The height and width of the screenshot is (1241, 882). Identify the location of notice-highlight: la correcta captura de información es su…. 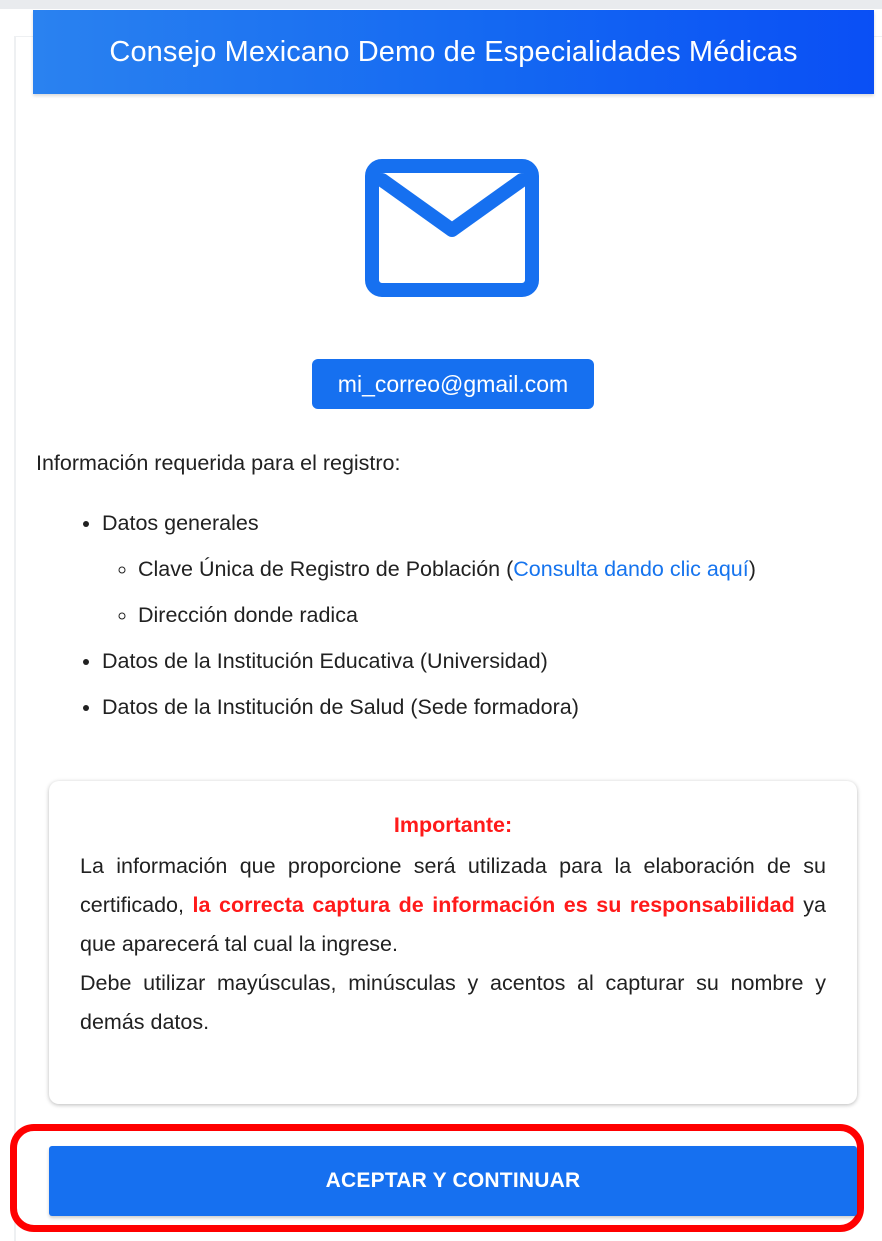
(493, 905).